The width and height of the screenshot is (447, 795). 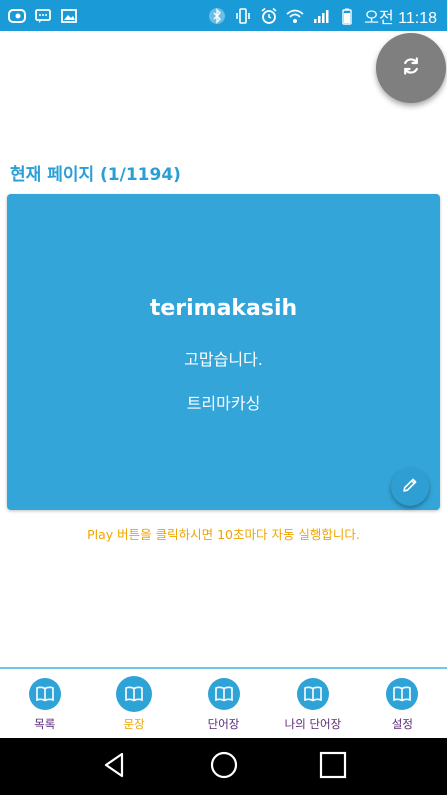 I want to click on home-circle-icon, so click(x=224, y=767).